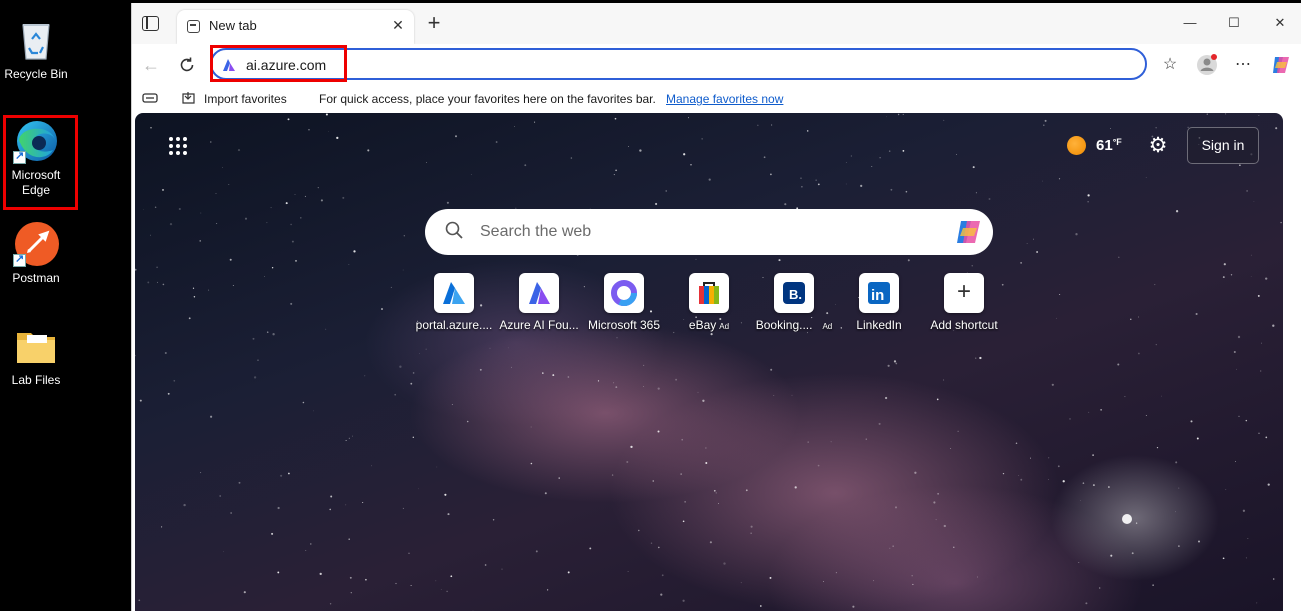 The height and width of the screenshot is (611, 1301). Describe the element at coordinates (709, 293) in the screenshot. I see `ebay-bag-icon` at that location.